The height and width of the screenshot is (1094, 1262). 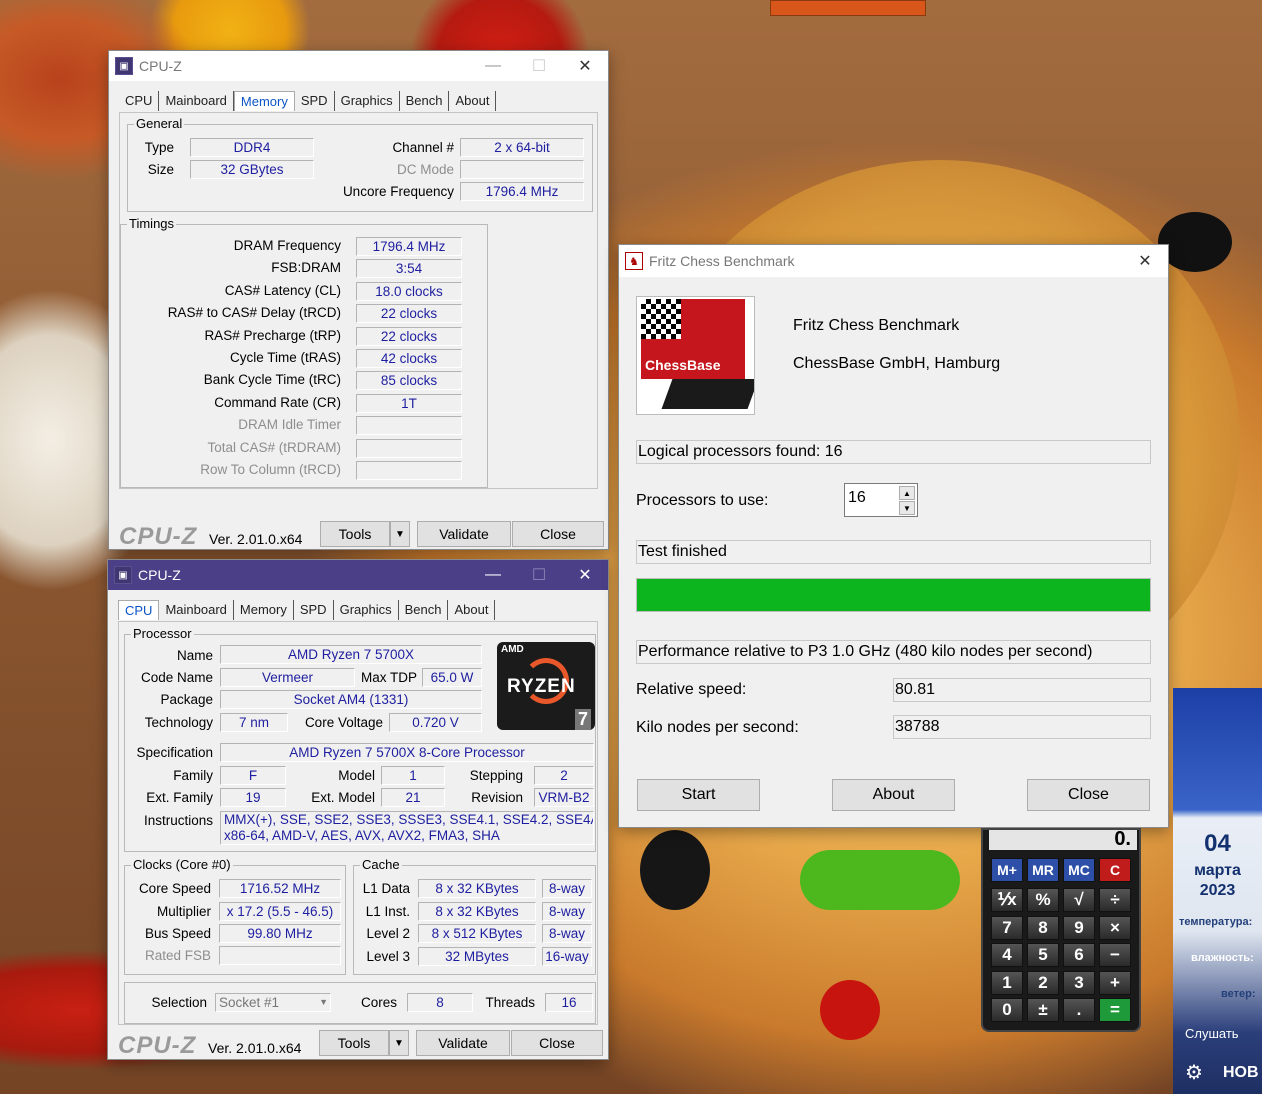 I want to click on processors-spinner: 16 ▲ ▼, so click(x=881, y=500).